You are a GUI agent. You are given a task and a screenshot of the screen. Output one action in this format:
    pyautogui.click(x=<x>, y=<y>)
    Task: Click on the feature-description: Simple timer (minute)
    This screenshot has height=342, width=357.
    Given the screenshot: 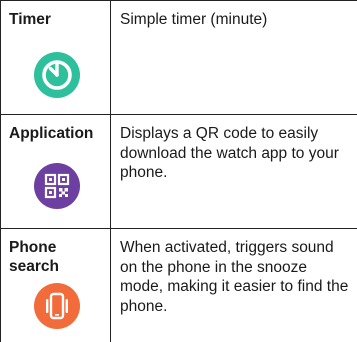 What is the action you would take?
    pyautogui.click(x=194, y=19)
    